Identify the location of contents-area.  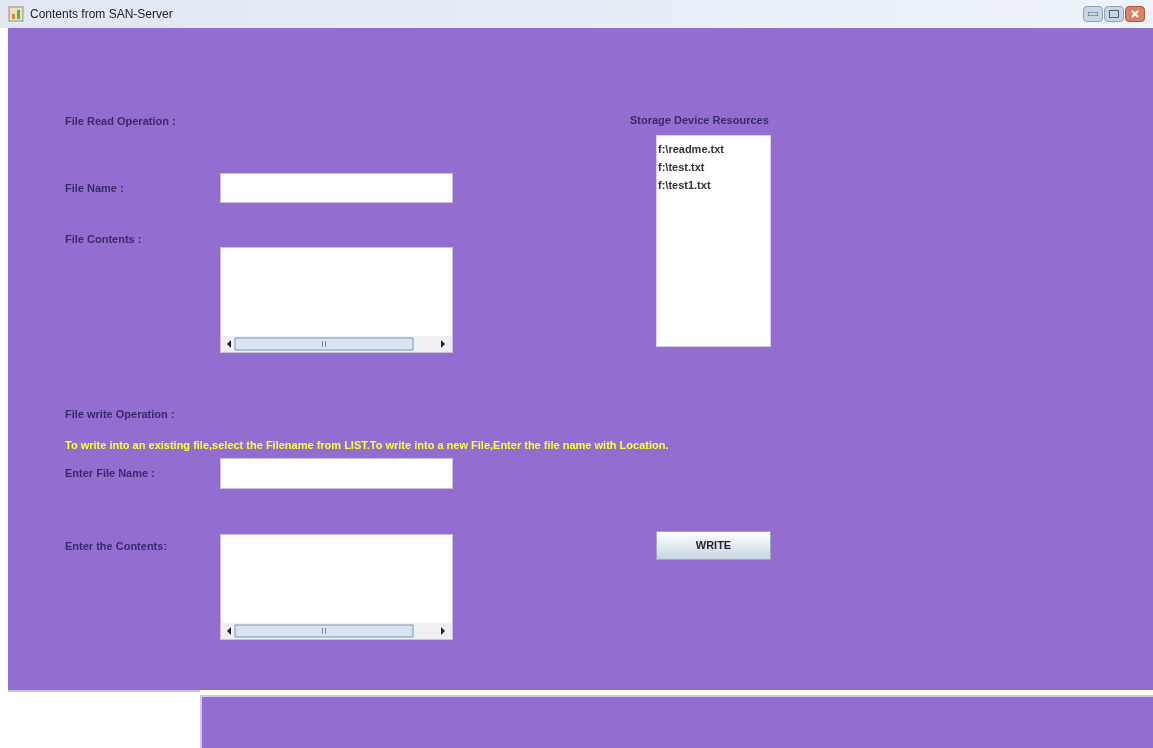
(336, 587).